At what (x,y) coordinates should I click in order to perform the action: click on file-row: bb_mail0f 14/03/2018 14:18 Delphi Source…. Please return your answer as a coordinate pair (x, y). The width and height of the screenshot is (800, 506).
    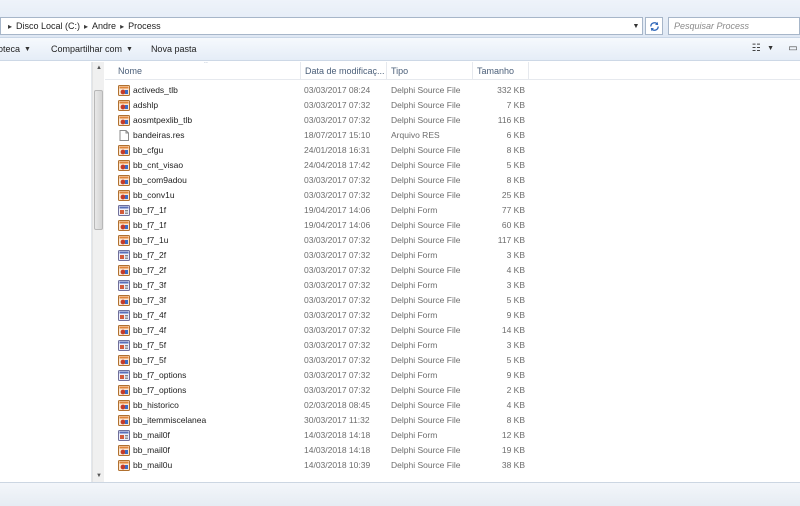
    Looking at the image, I should click on (452, 450).